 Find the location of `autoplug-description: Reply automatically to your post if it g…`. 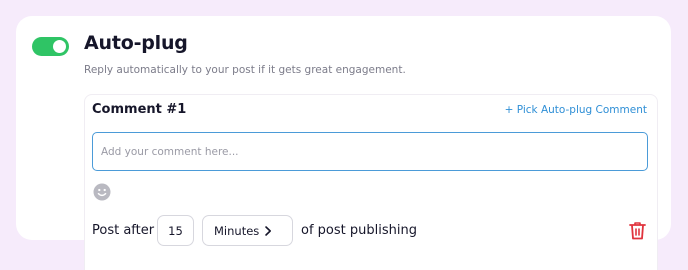

autoplug-description: Reply automatically to your post if it g… is located at coordinates (245, 70).